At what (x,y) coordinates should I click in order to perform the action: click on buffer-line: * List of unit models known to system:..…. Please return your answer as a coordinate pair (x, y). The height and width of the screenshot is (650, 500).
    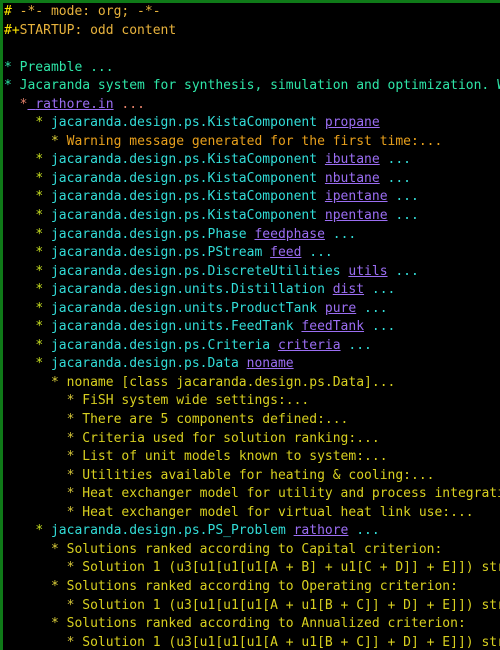
    Looking at the image, I should click on (251, 457).